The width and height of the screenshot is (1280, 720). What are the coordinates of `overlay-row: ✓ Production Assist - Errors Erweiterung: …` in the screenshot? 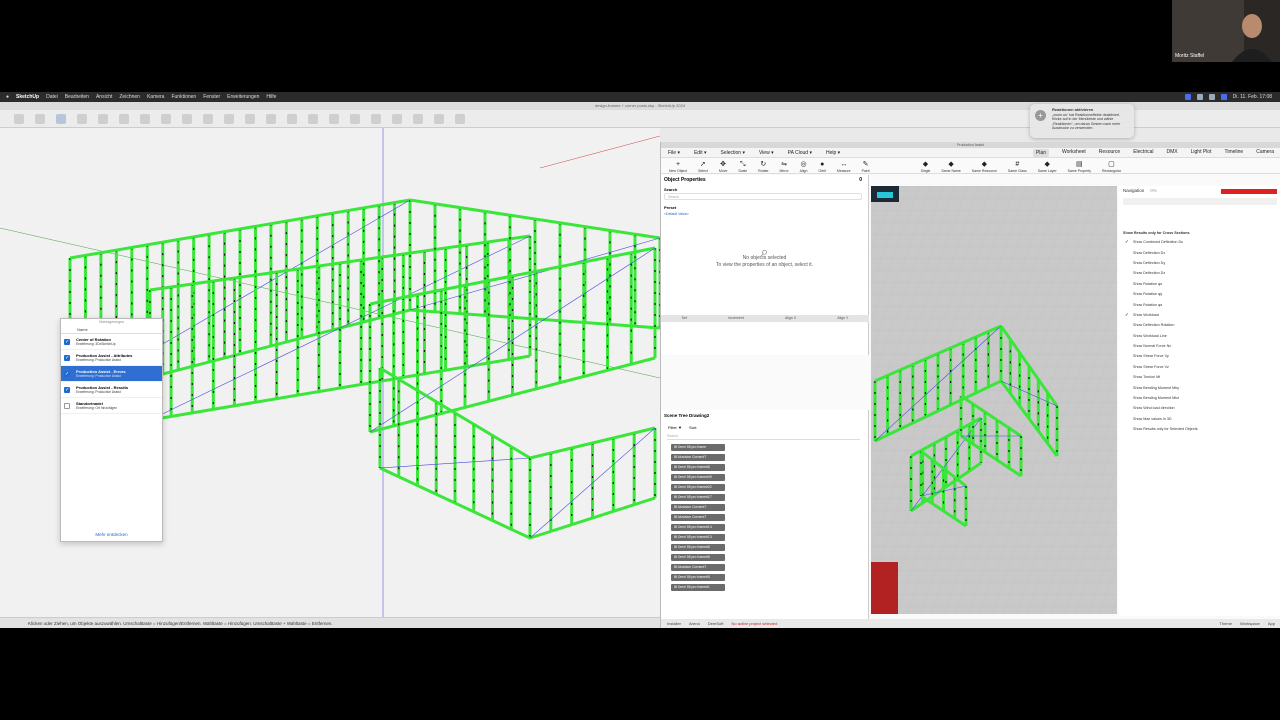 It's located at (111, 374).